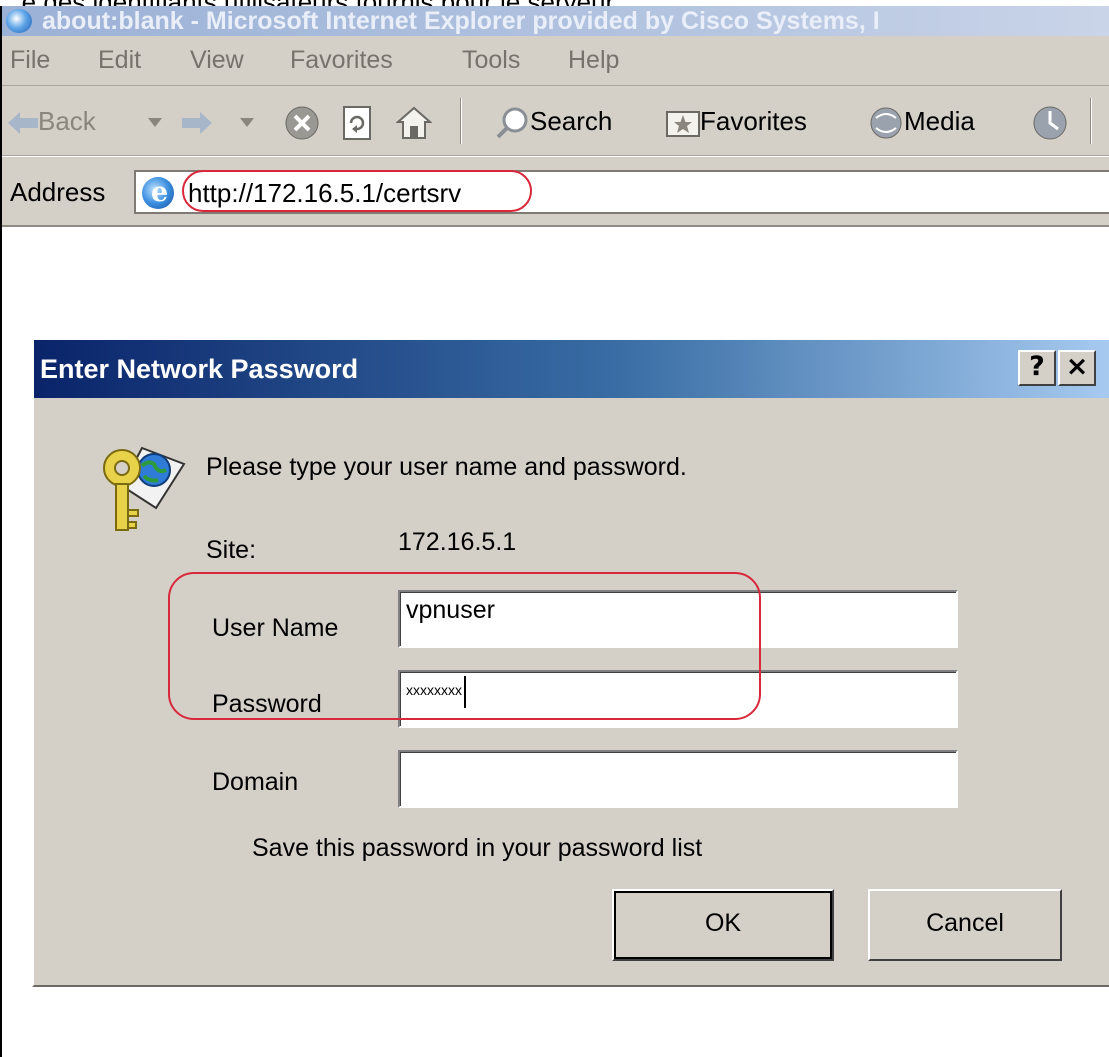  I want to click on site-value: 172.16.5.1, so click(457, 542).